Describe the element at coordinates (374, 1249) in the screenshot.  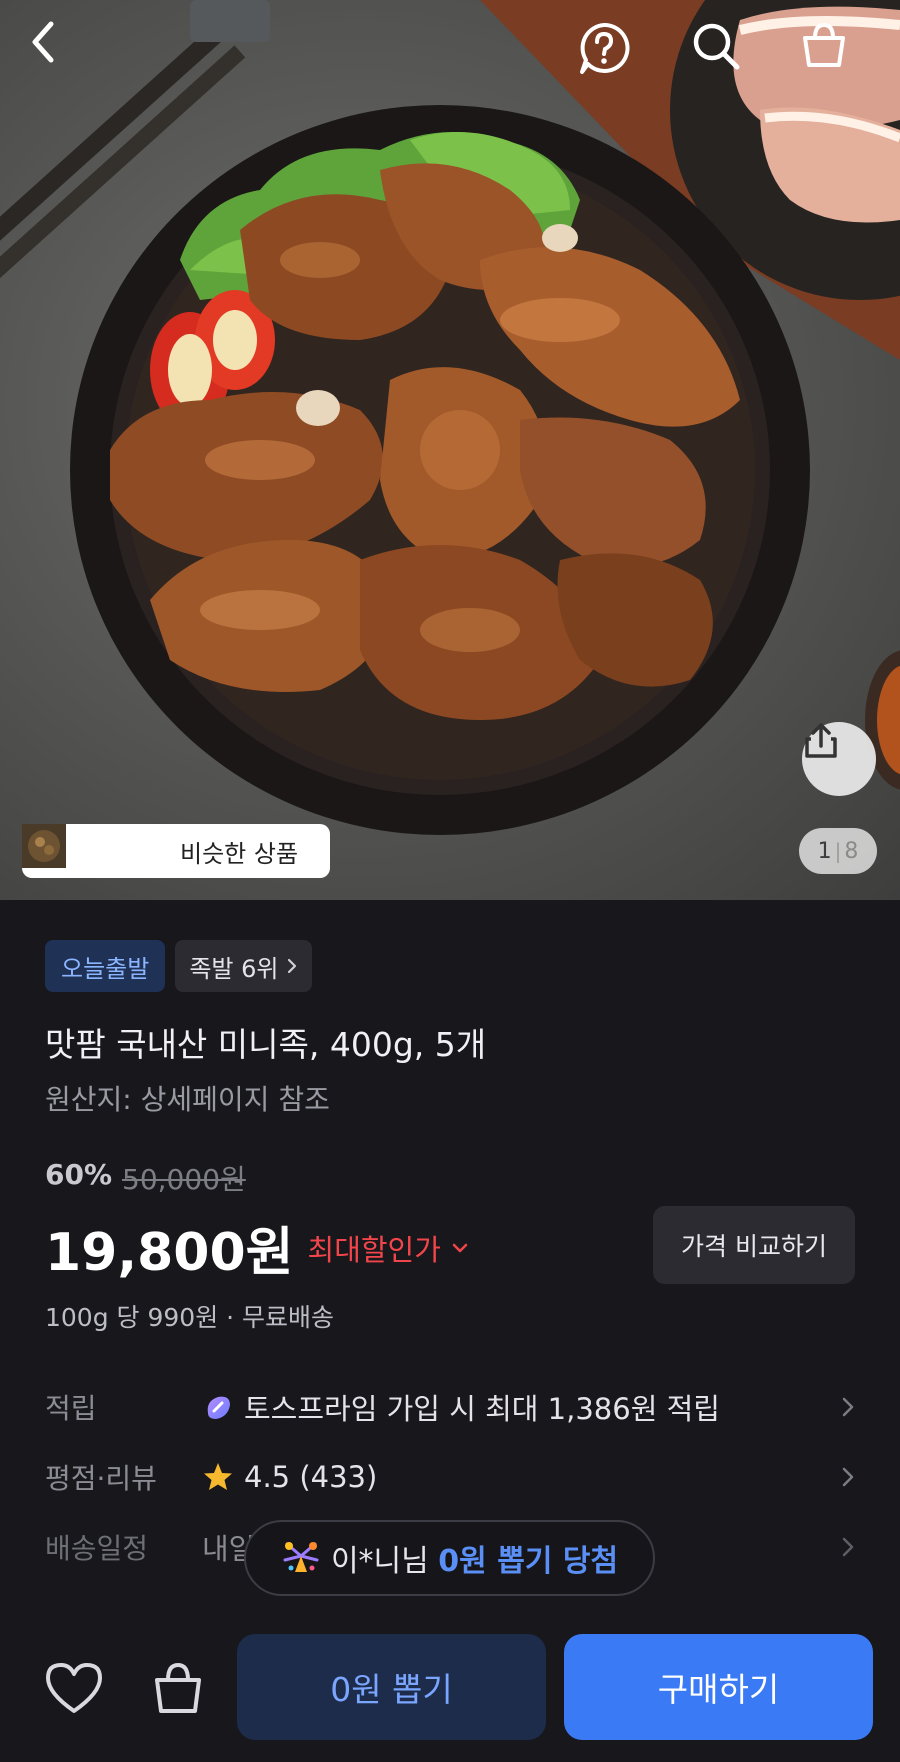
I see `max-discount-label: 최대할인가` at that location.